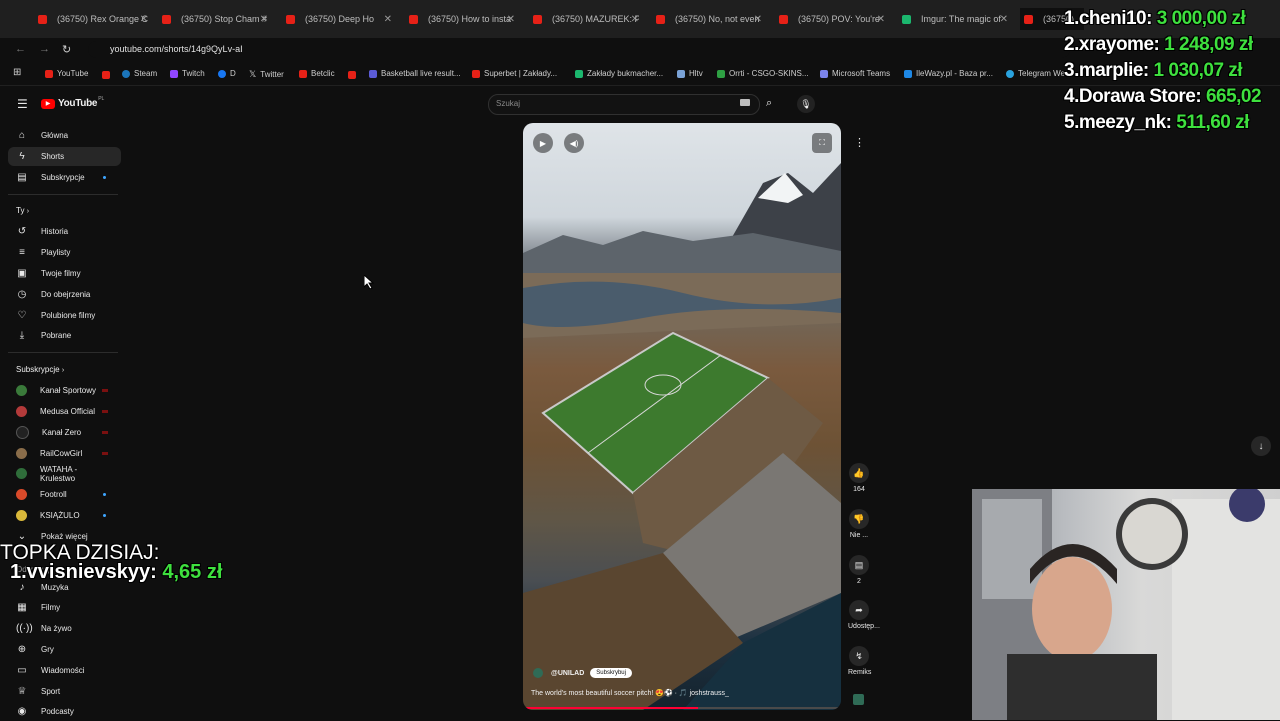 This screenshot has width=1280, height=721. What do you see at coordinates (859, 142) in the screenshot?
I see `more-options-icon: ⋮` at bounding box center [859, 142].